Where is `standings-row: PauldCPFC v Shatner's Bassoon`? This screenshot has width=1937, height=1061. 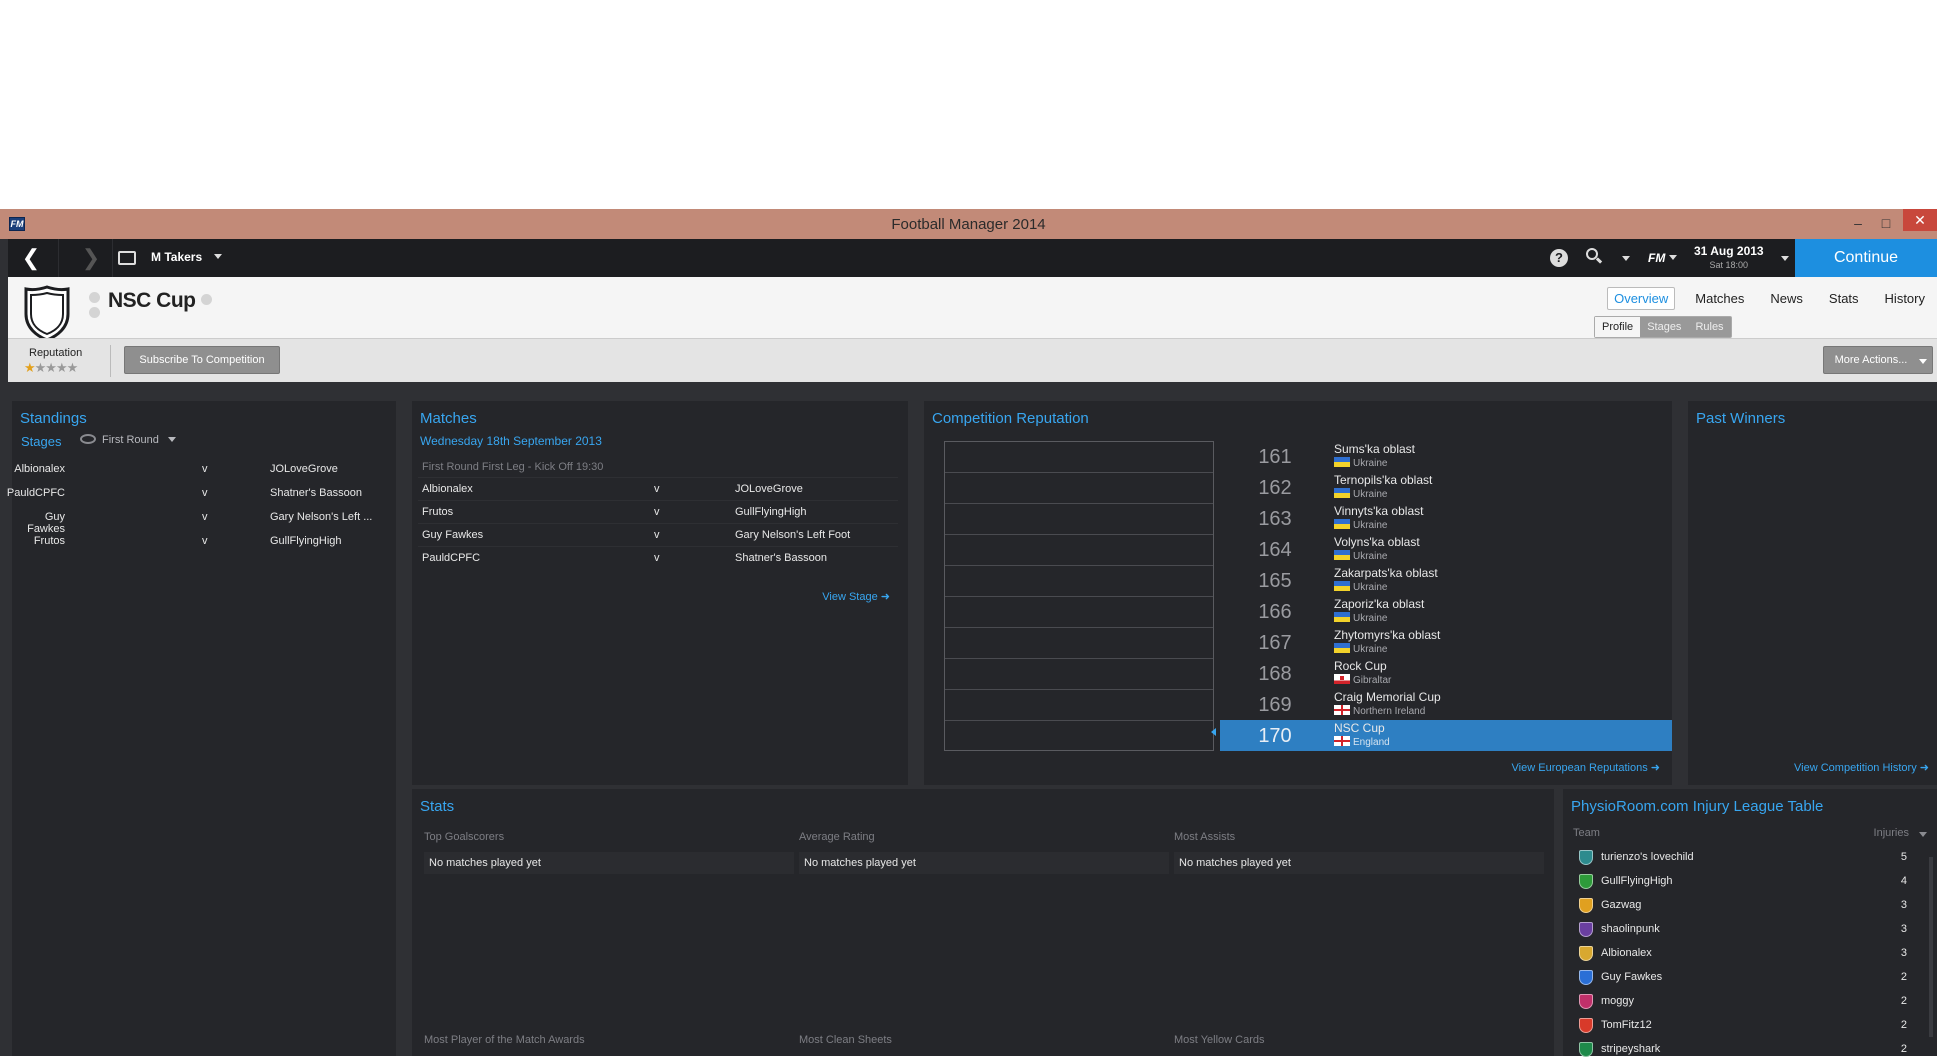
standings-row: PauldCPFC v Shatner's Bassoon is located at coordinates (184, 493).